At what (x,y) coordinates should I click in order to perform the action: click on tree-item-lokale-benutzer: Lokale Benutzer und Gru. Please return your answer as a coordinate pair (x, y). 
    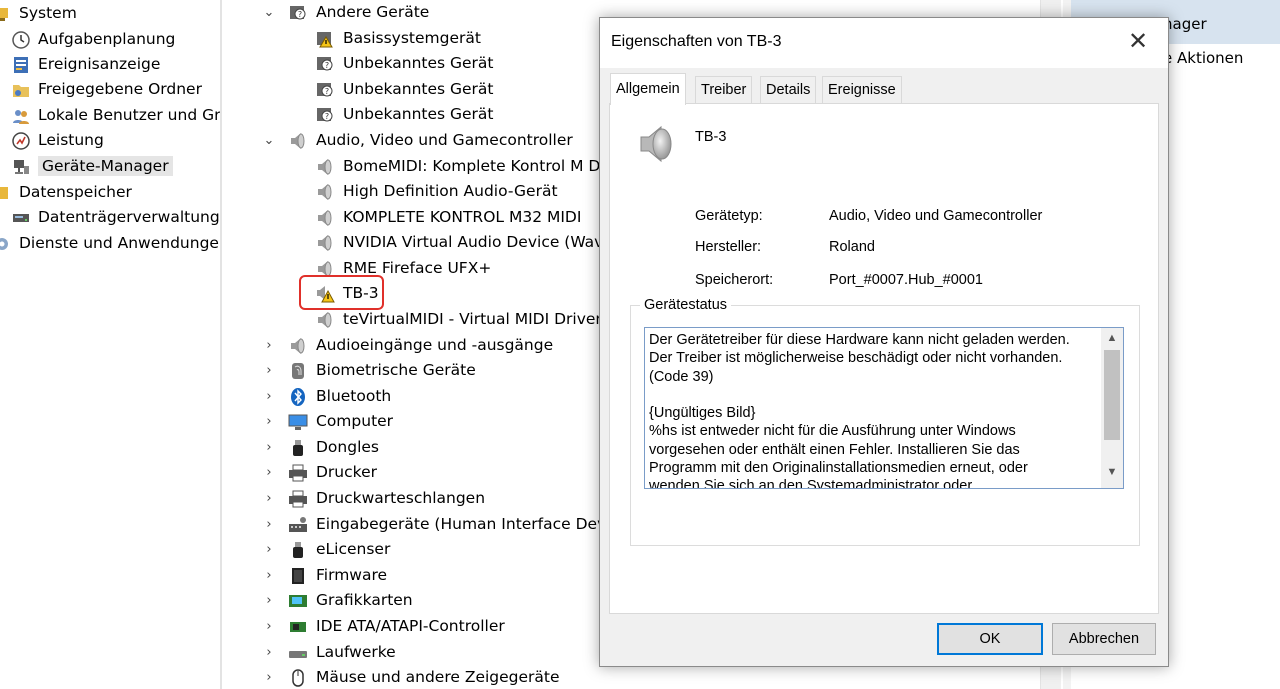
    Looking at the image, I should click on (115, 115).